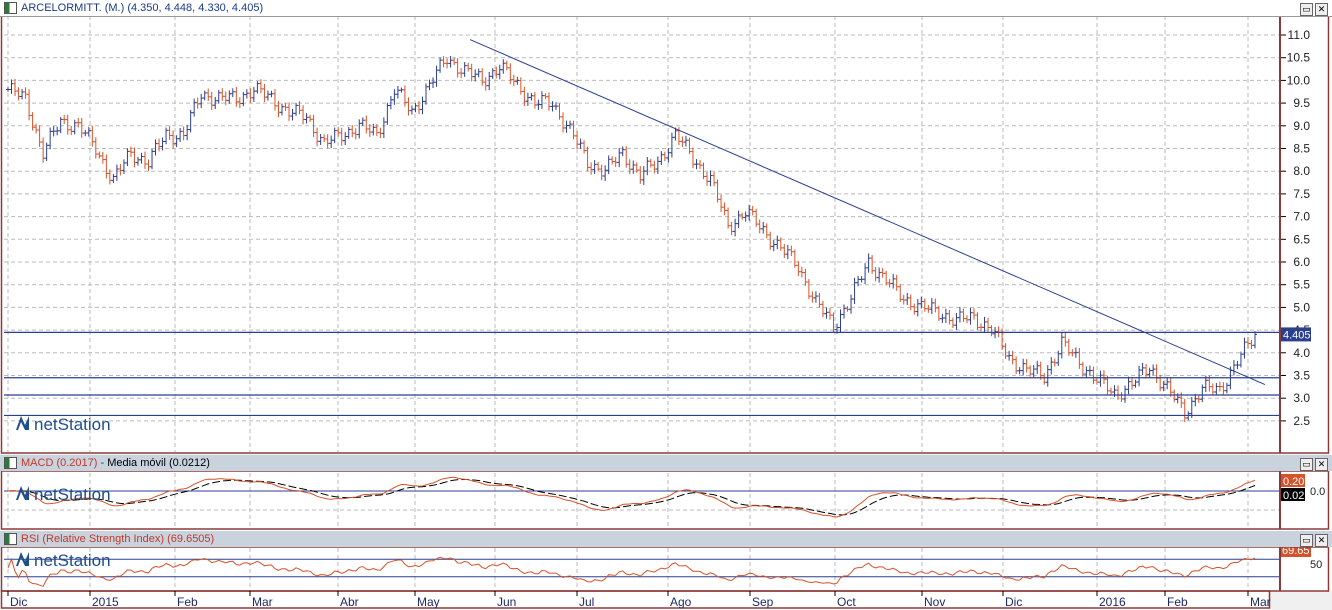 Image resolution: width=1332 pixels, height=610 pixels. Describe the element at coordinates (1299, 80) in the screenshot. I see `y-tick-label: 10.0` at that location.